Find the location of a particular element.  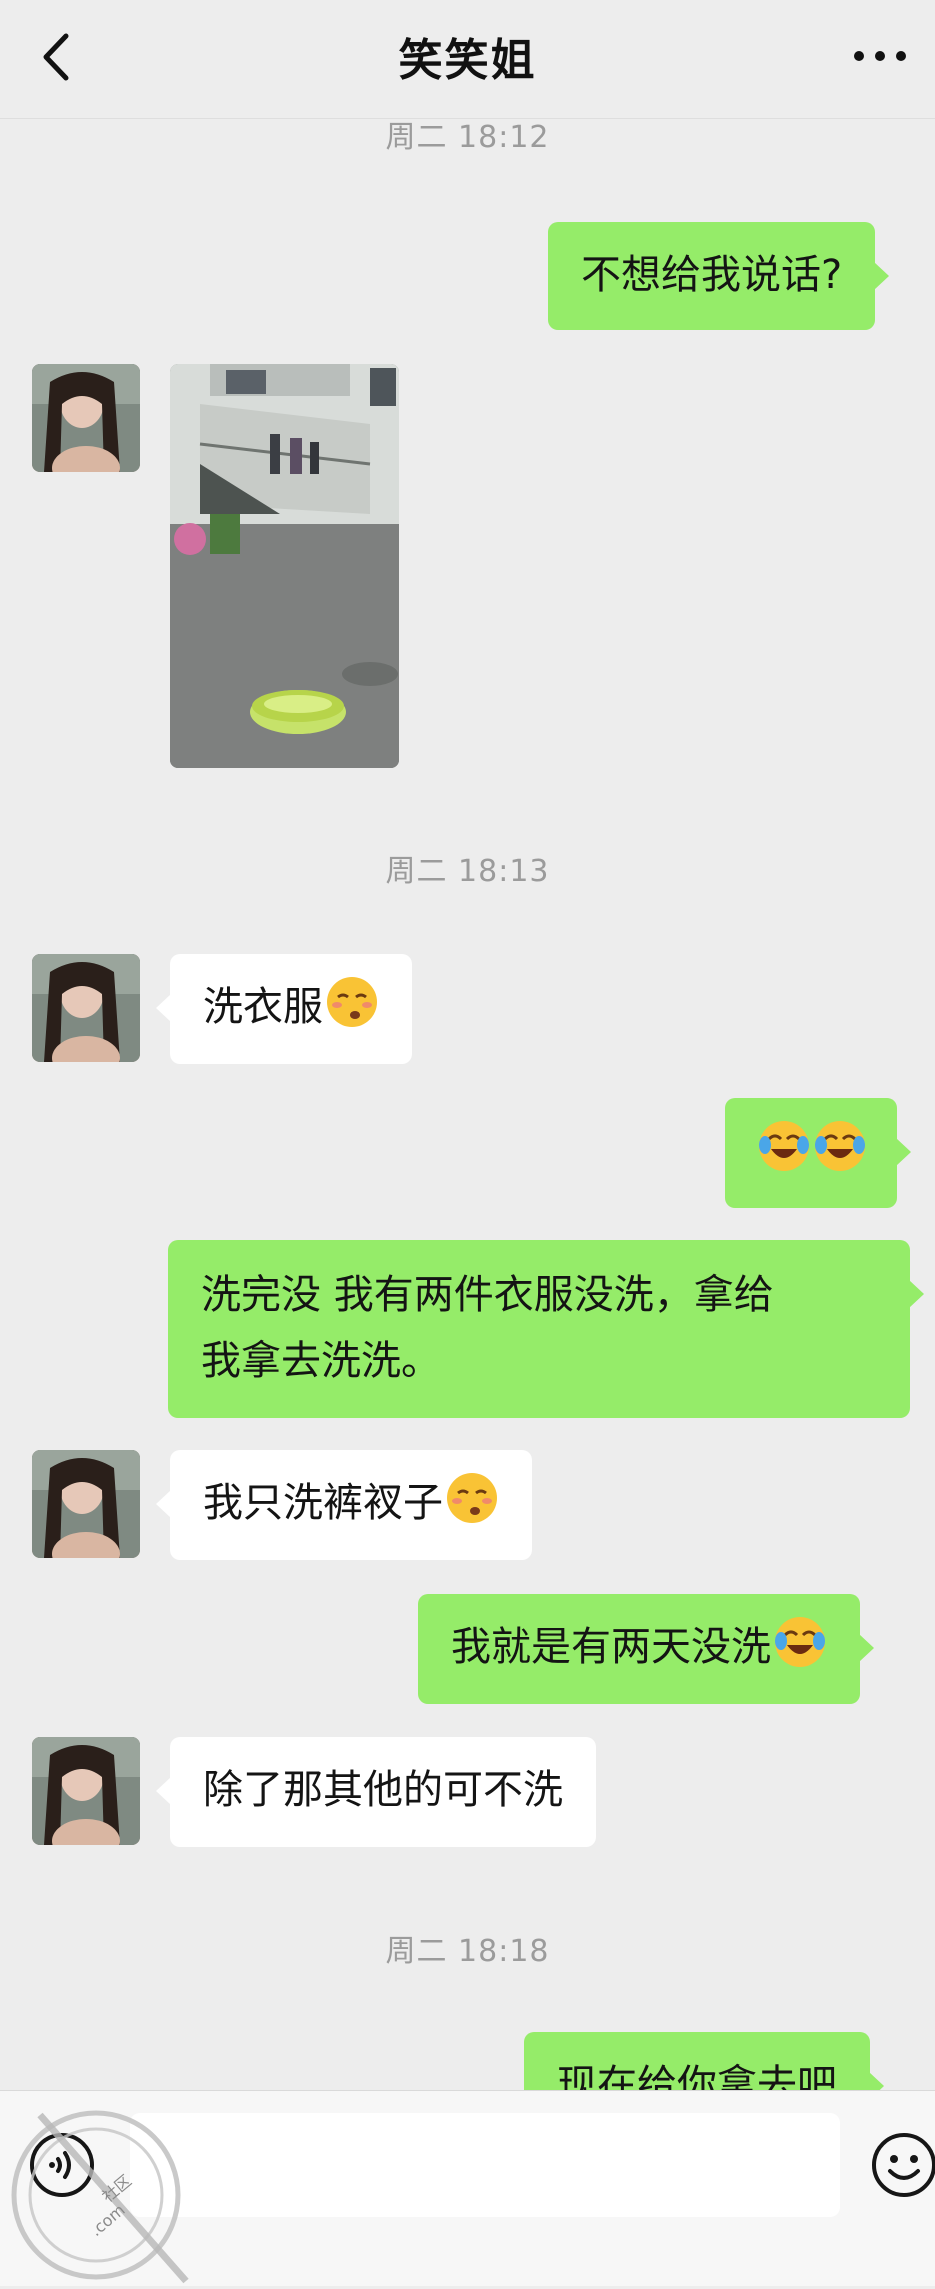

ellipsis-icon is located at coordinates (880, 56).